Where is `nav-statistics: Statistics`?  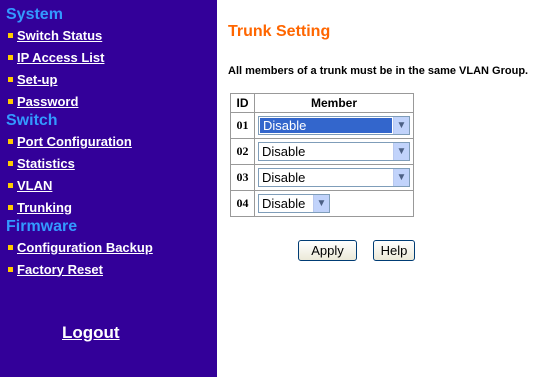
nav-statistics: Statistics is located at coordinates (111, 163).